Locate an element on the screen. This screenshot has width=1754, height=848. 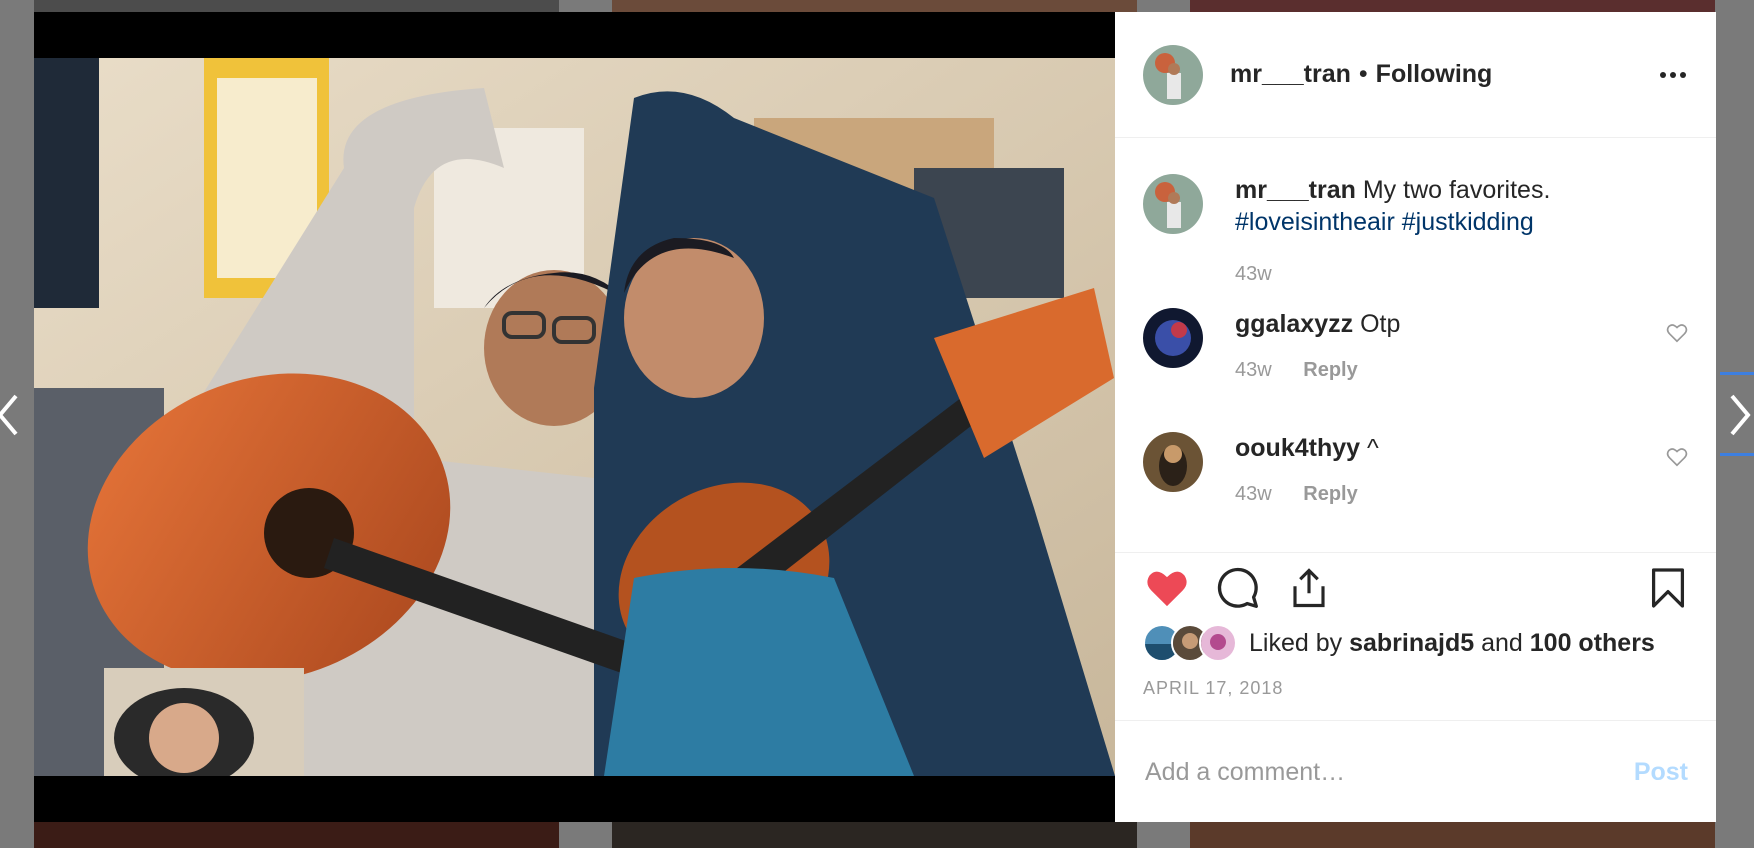
hashtag-link: #justkidding is located at coordinates (1468, 222).